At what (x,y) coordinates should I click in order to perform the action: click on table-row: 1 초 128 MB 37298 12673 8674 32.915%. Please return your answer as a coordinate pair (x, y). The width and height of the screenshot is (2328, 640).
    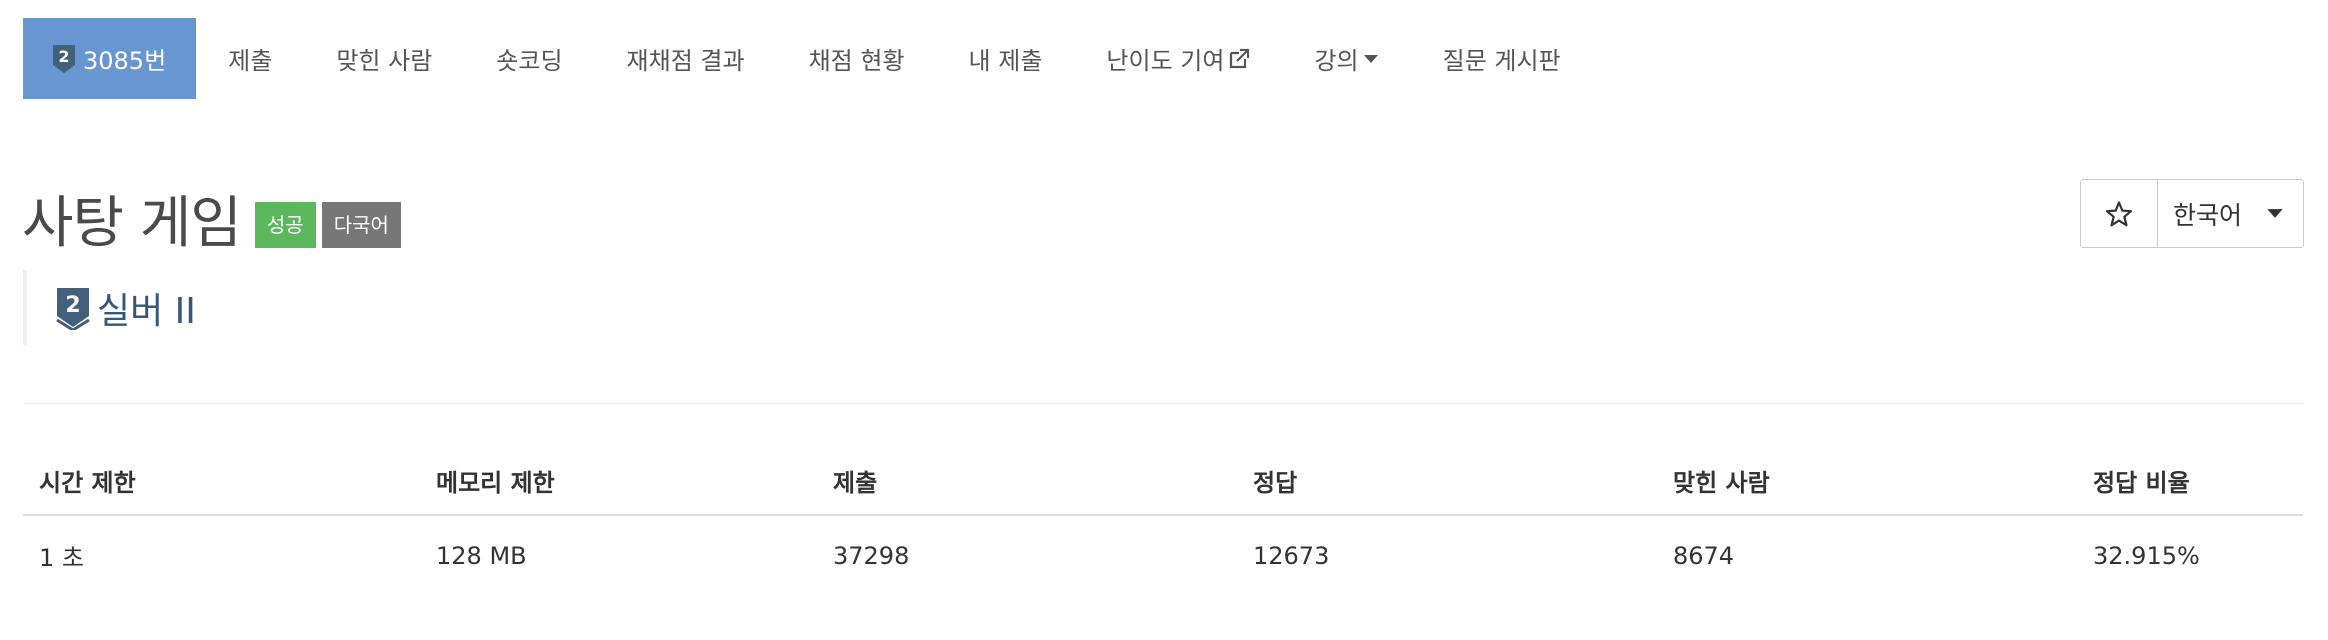
    Looking at the image, I should click on (1163, 552).